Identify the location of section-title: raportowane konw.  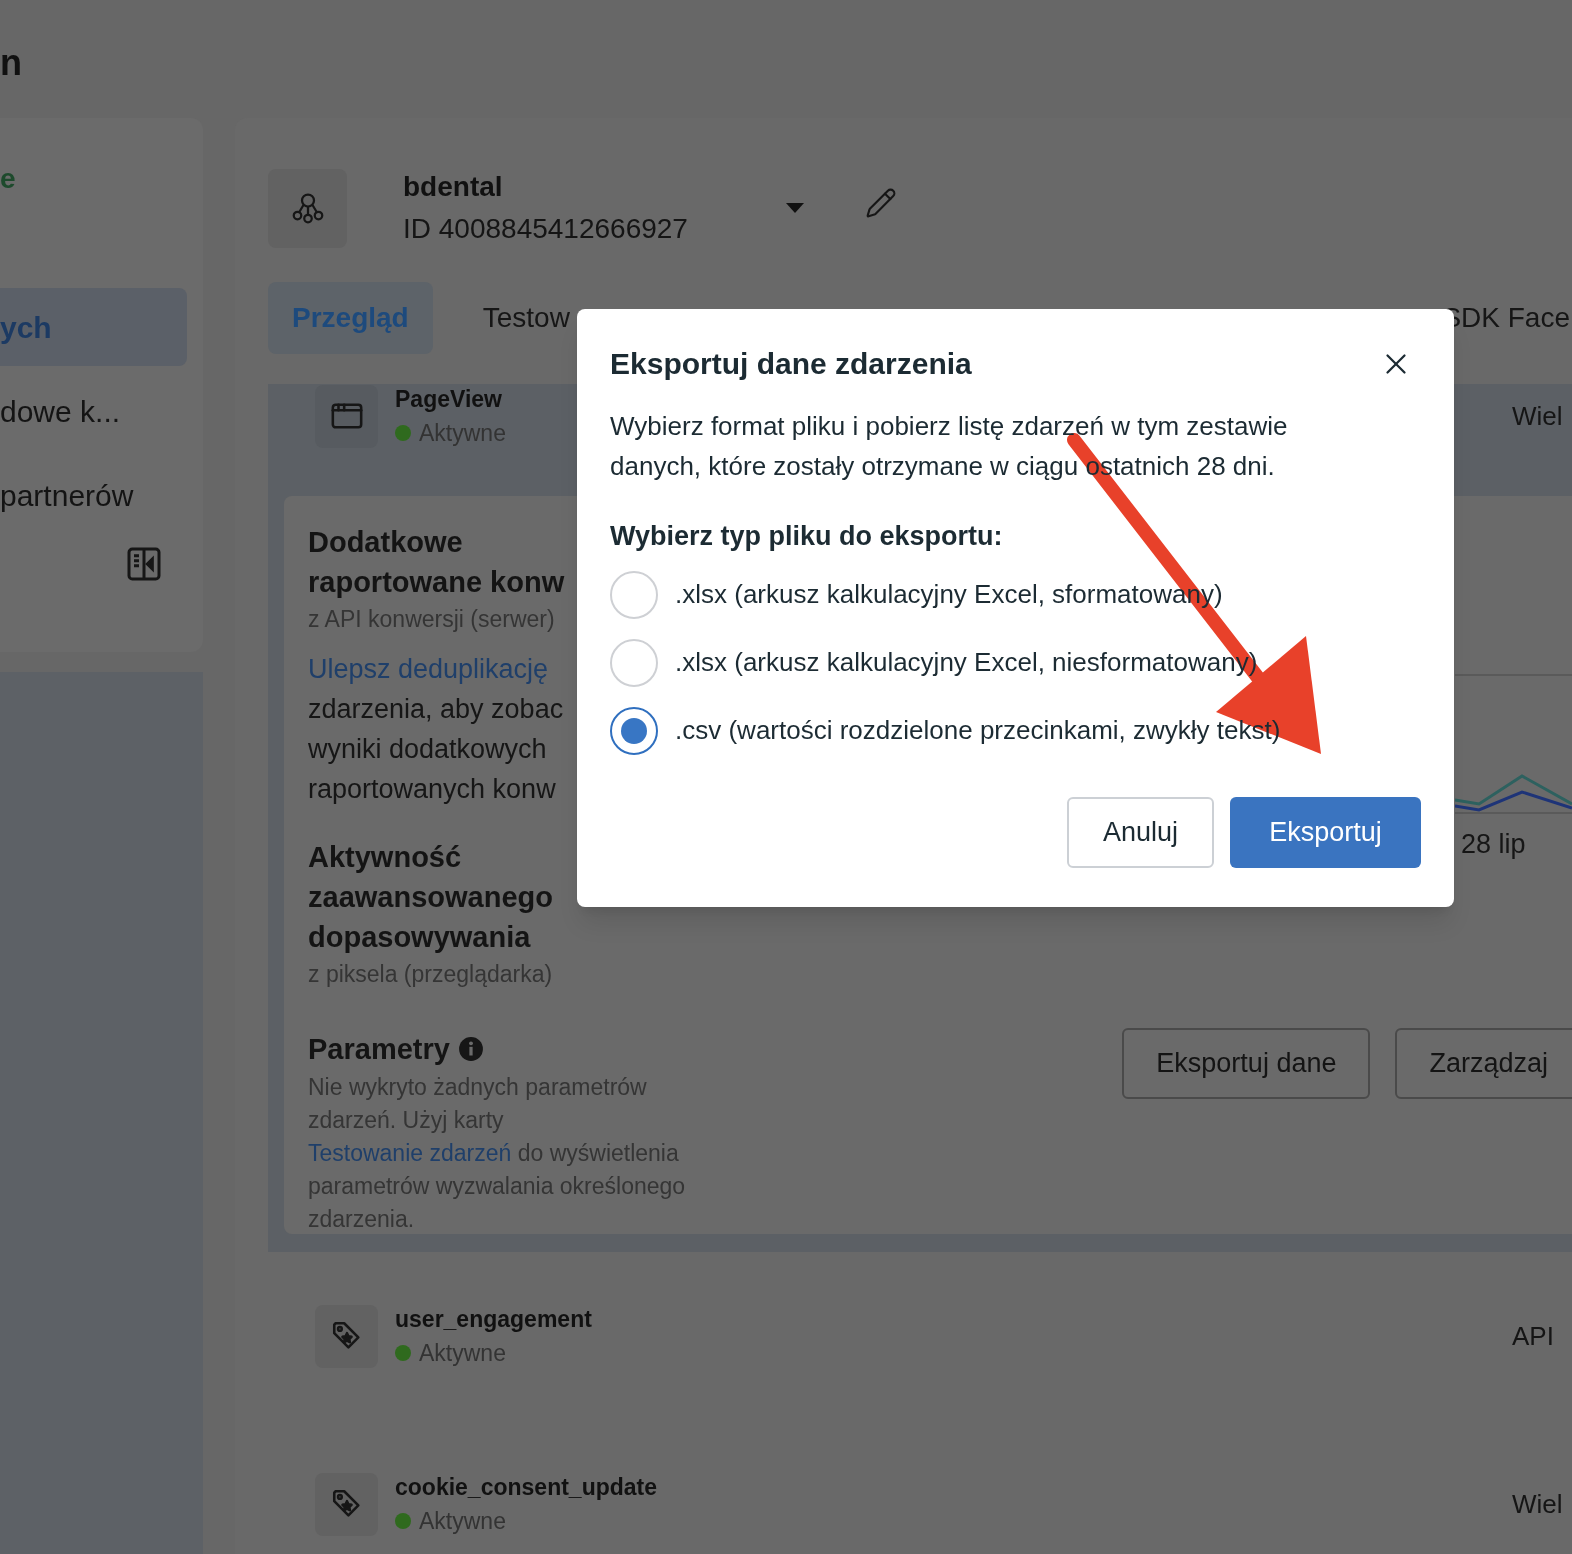
(437, 582).